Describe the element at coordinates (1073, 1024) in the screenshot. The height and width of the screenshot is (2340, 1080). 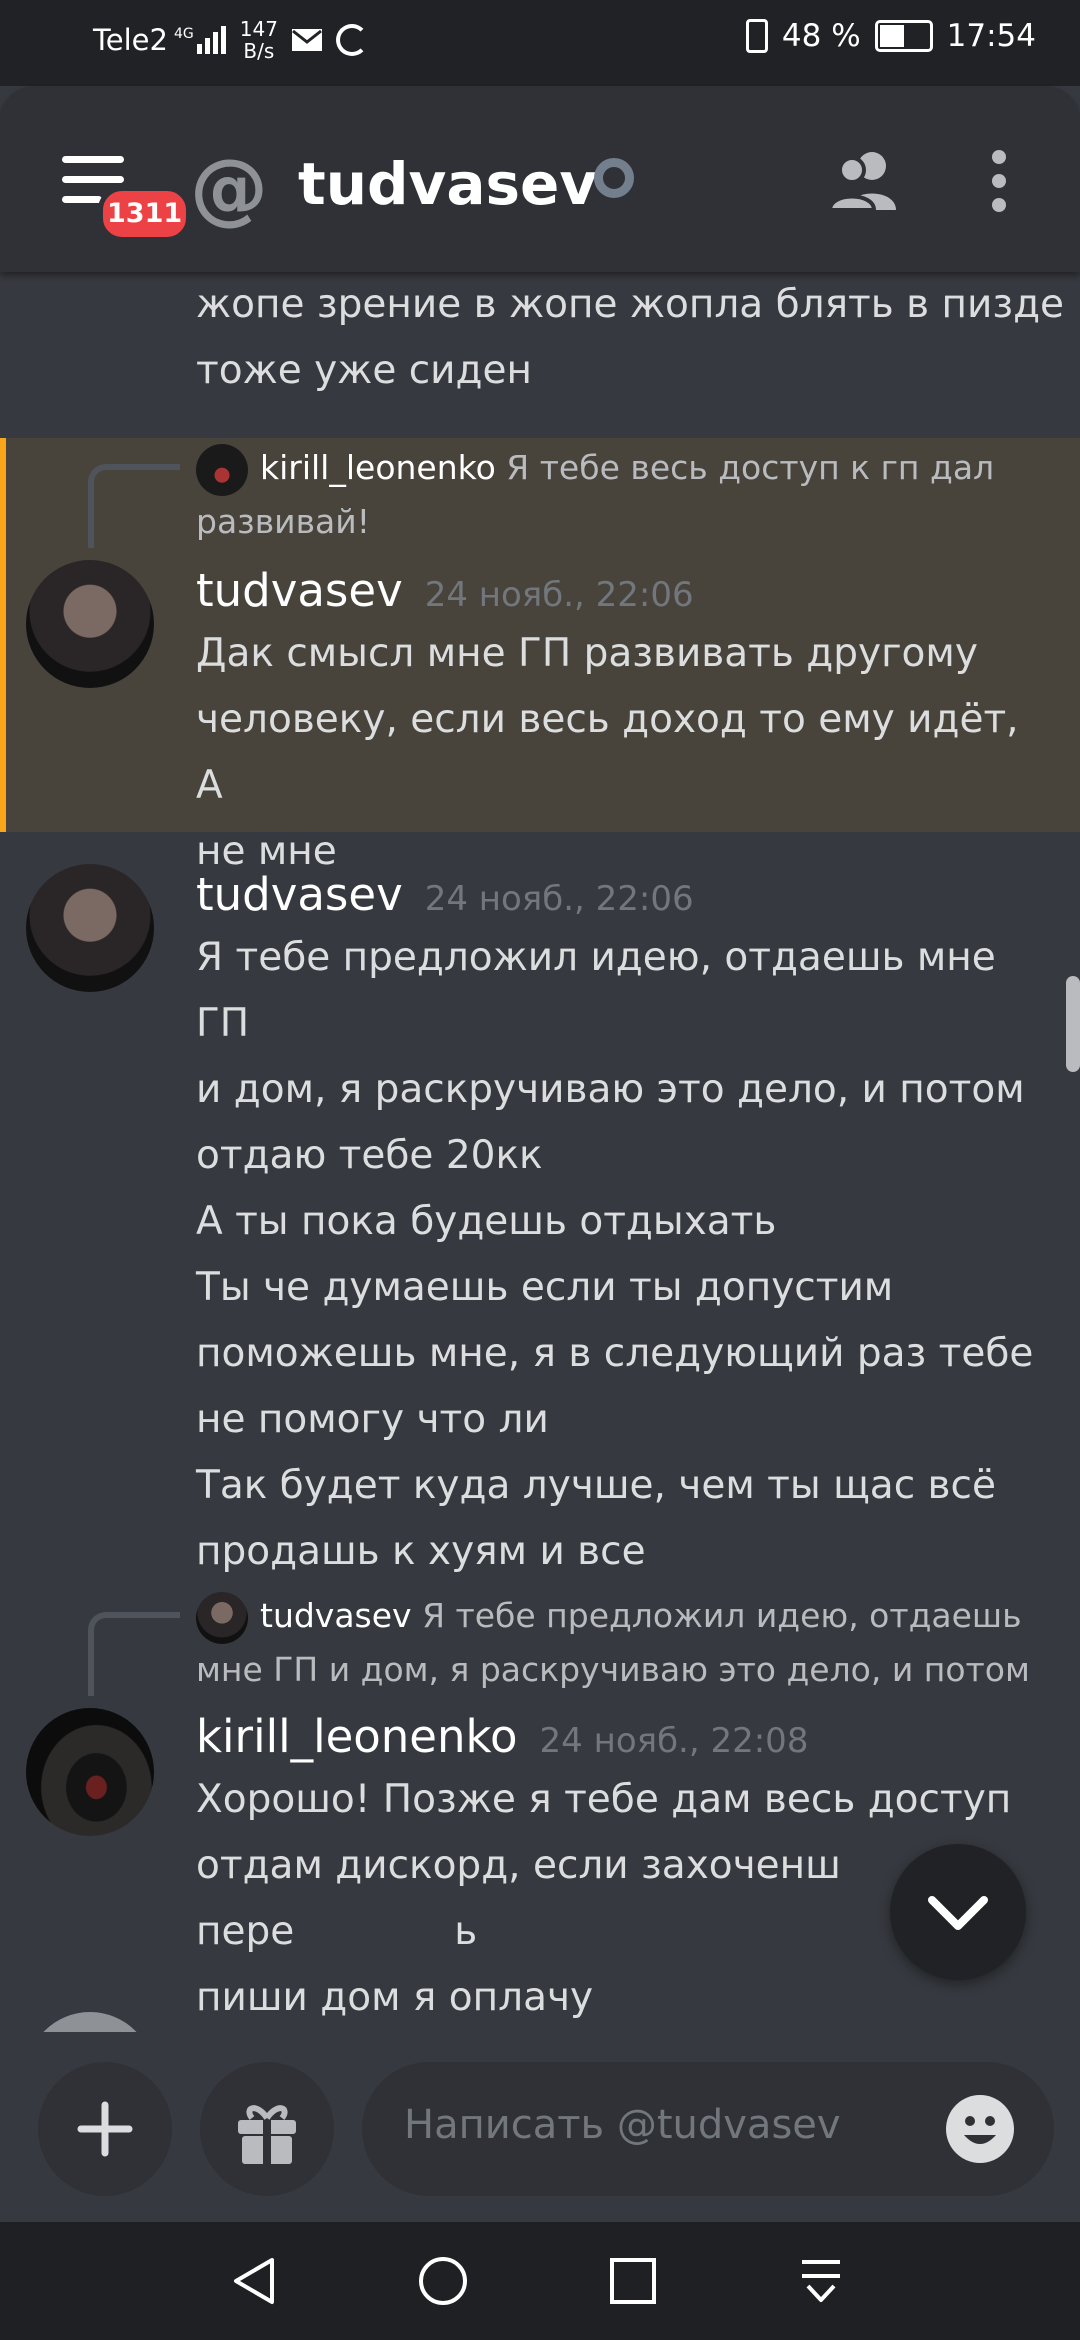
I see `scroll-thumb` at that location.